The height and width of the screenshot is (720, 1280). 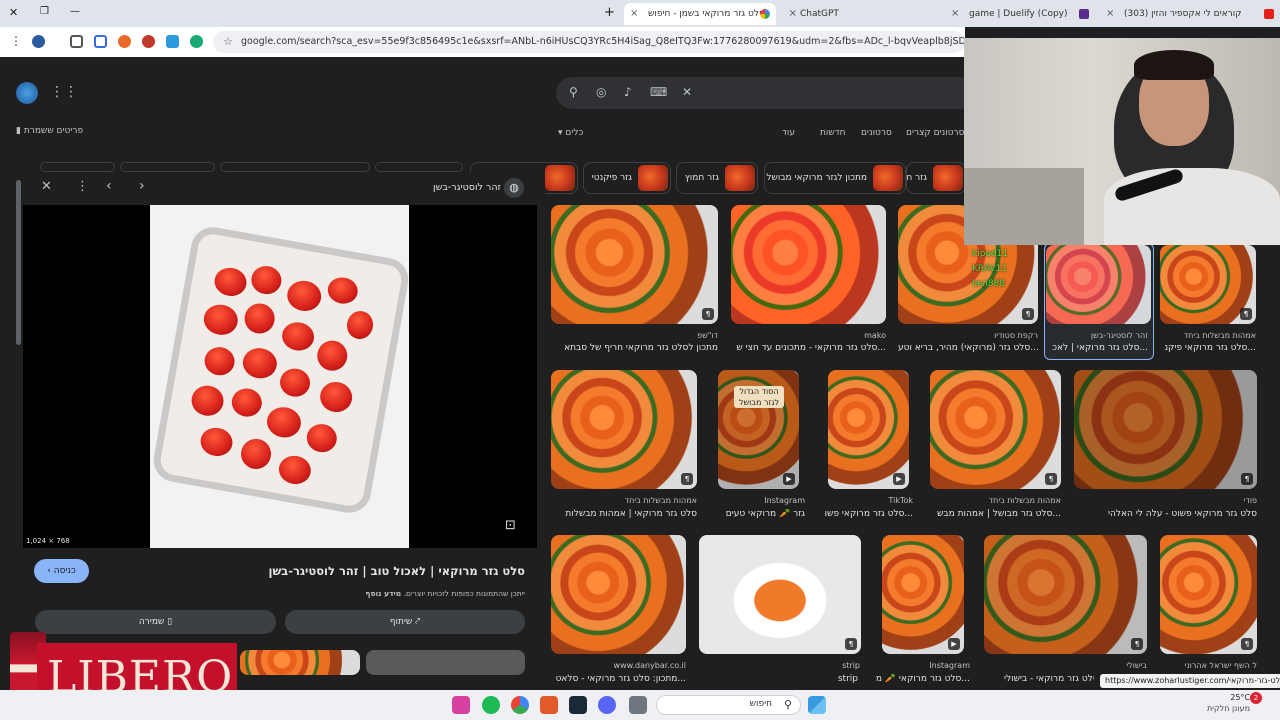 I want to click on tab-google-search: × סלט גזר מרוקאי בשמן - חיפוש, so click(x=700, y=14).